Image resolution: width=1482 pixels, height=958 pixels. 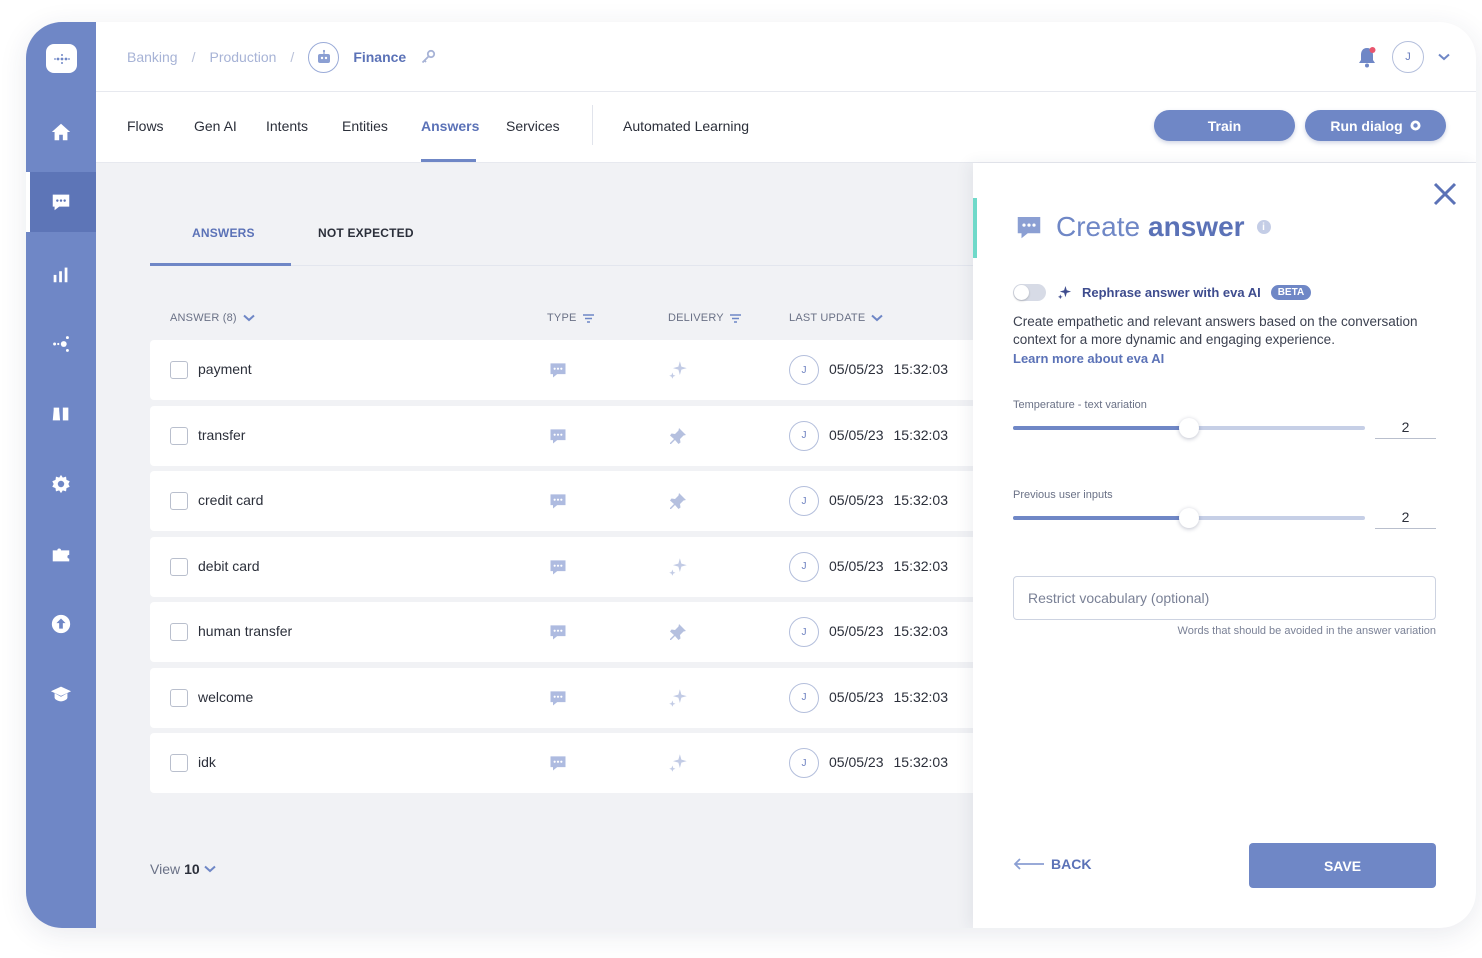 What do you see at coordinates (61, 414) in the screenshot?
I see `sidebar-item-tests` at bounding box center [61, 414].